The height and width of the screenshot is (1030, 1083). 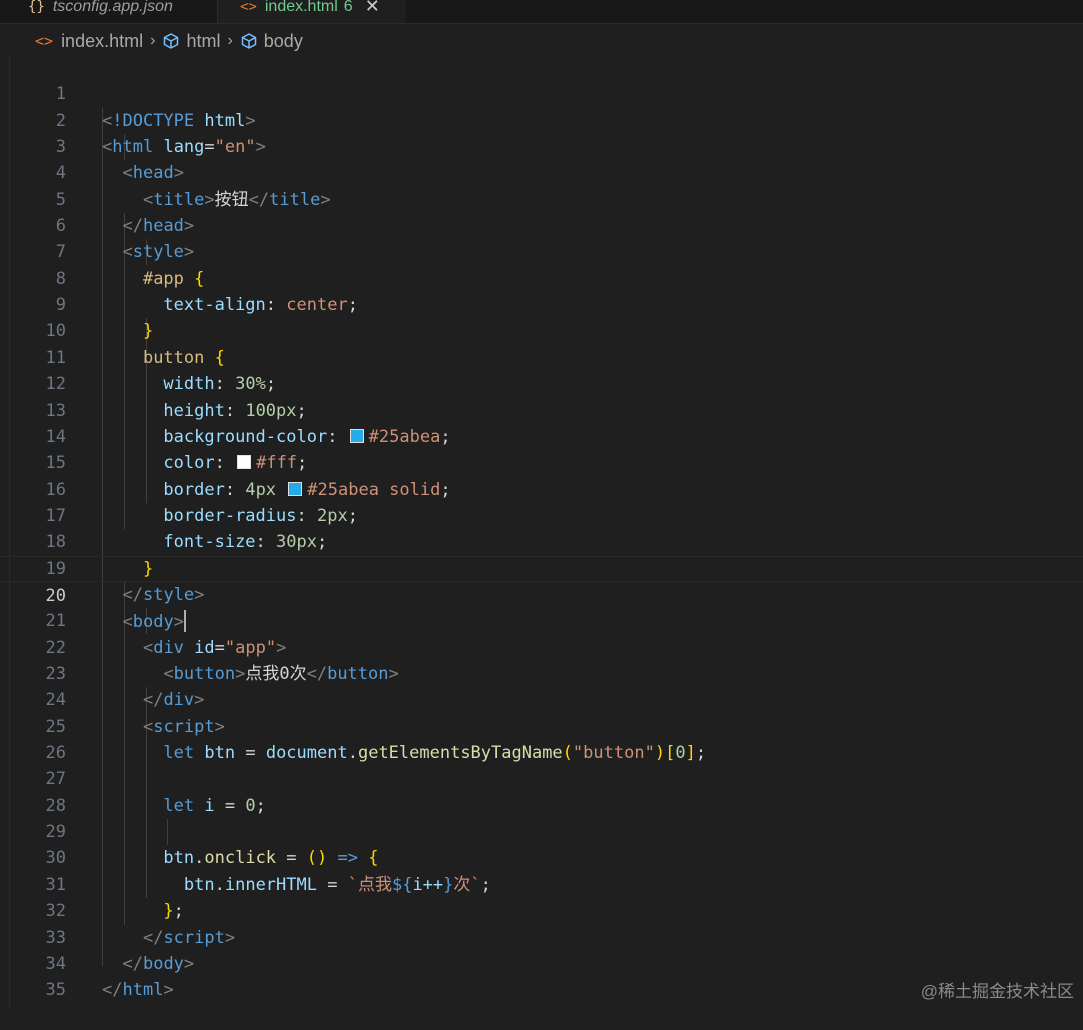 What do you see at coordinates (55, 990) in the screenshot?
I see `line-number: 35` at bounding box center [55, 990].